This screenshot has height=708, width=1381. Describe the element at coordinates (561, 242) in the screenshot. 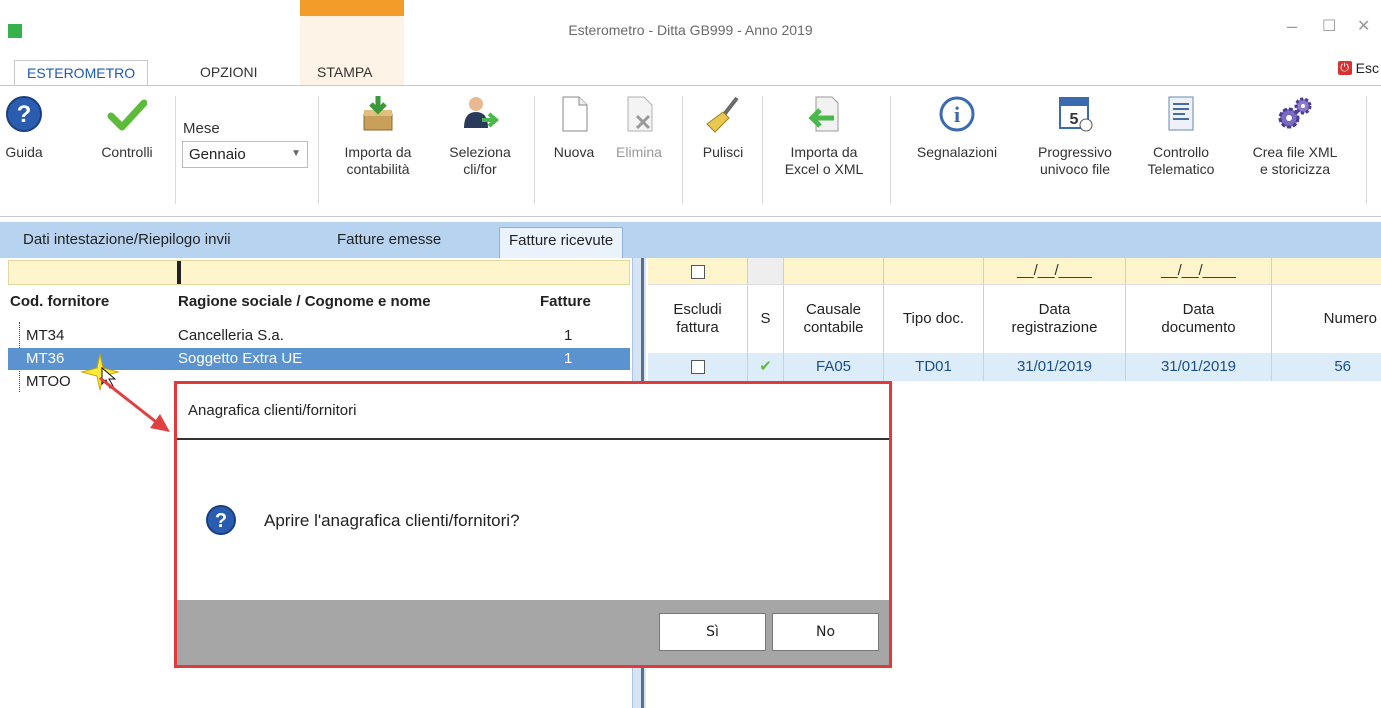

I see `tab-fatture-ricevute: Fatture ricevute` at that location.